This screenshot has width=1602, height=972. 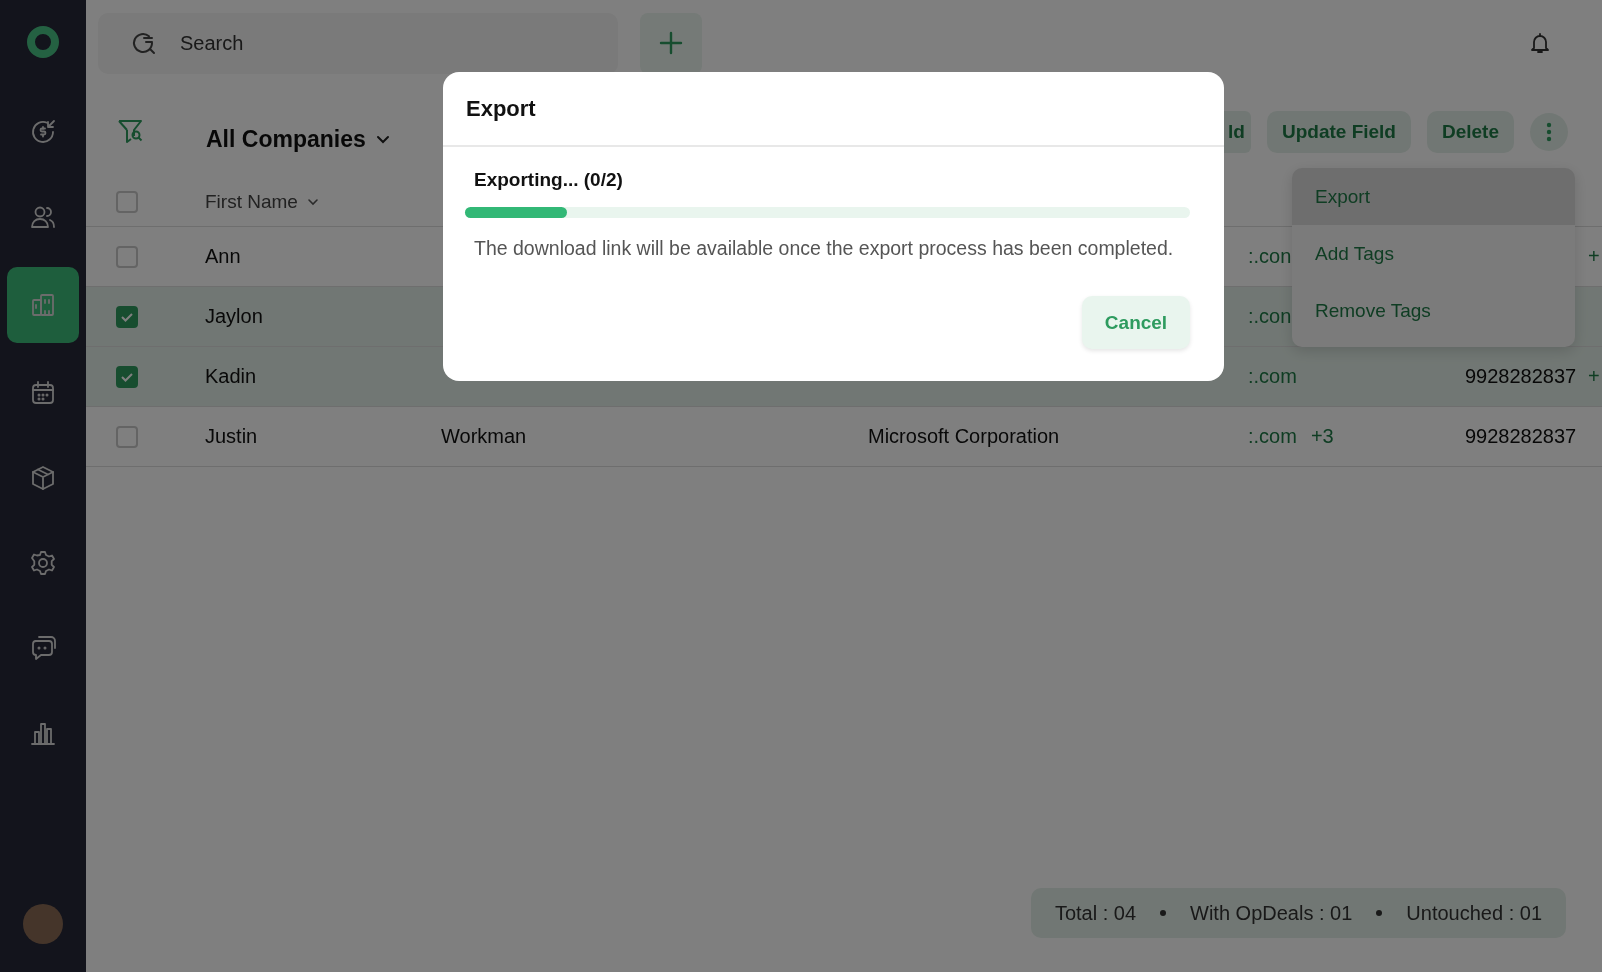 I want to click on dialog-title: Export, so click(x=501, y=108).